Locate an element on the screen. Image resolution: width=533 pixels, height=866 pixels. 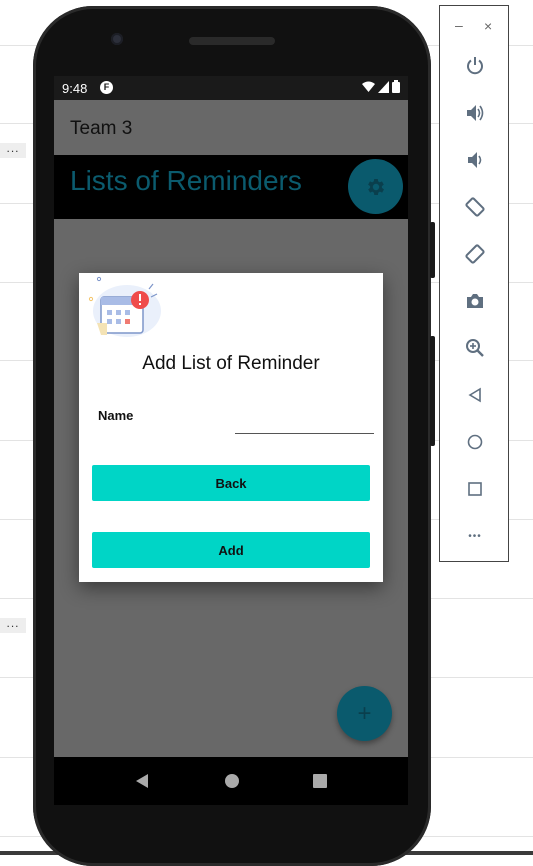
volume-up-icon is located at coordinates (475, 113).